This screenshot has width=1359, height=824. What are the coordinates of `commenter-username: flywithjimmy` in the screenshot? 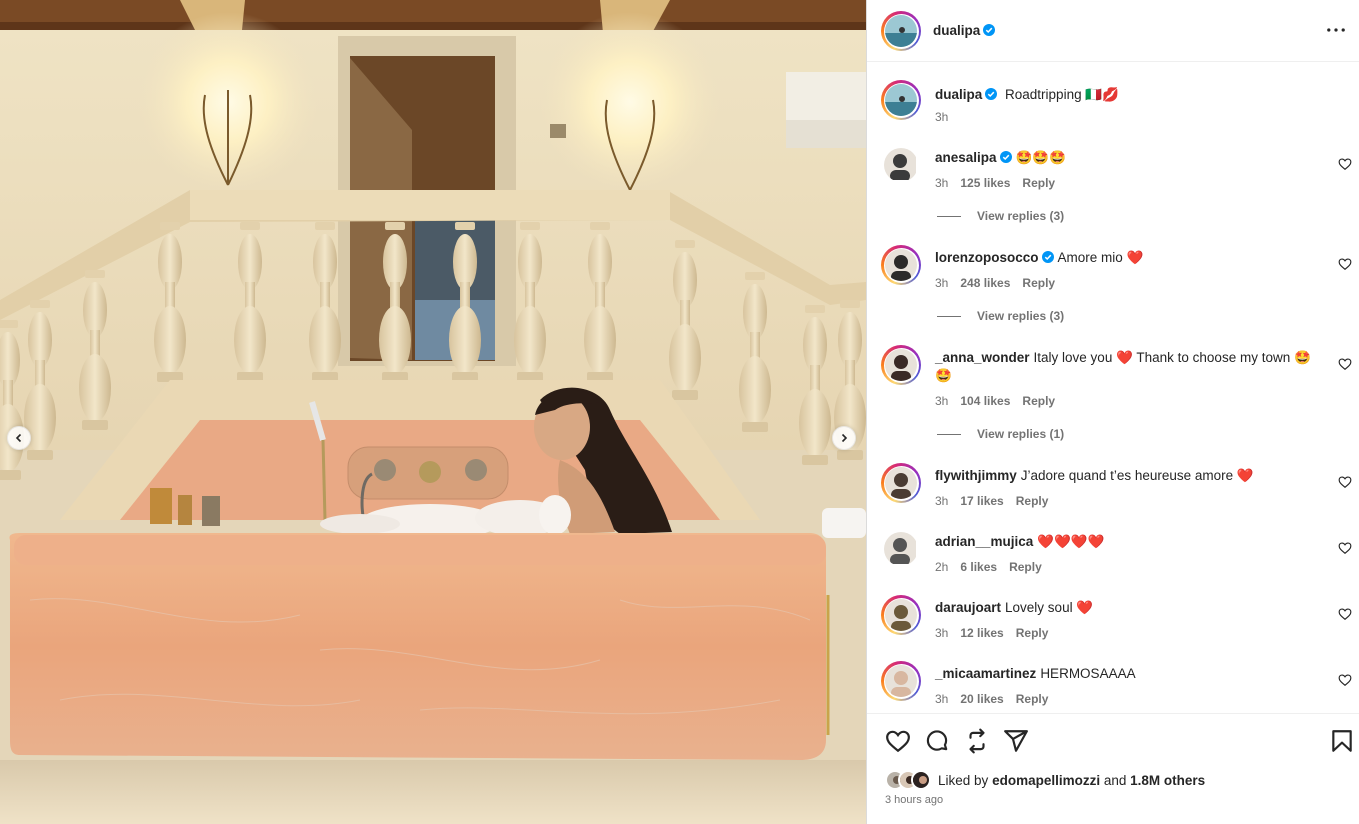 It's located at (976, 475).